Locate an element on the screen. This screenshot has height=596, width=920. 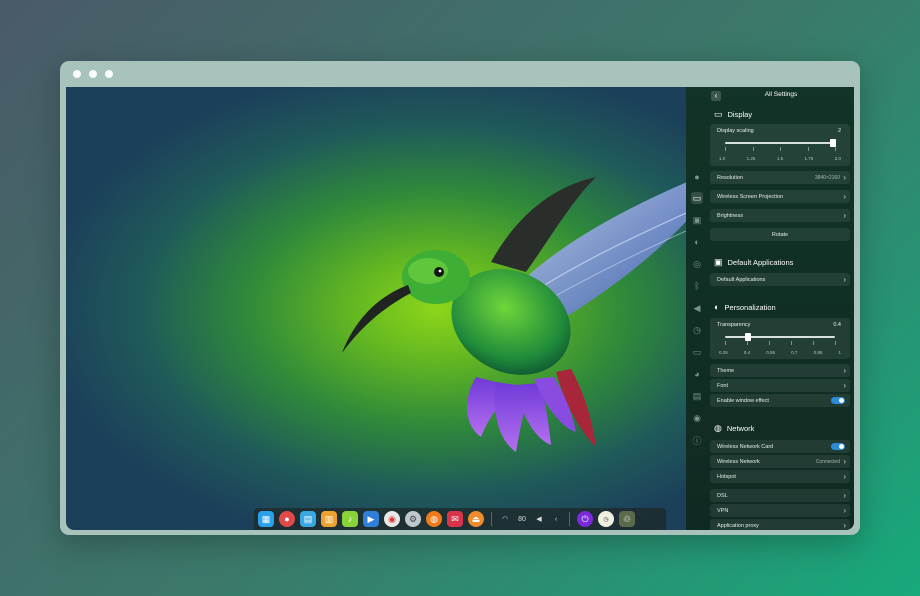
transparency-slider is located at coordinates (780, 337).